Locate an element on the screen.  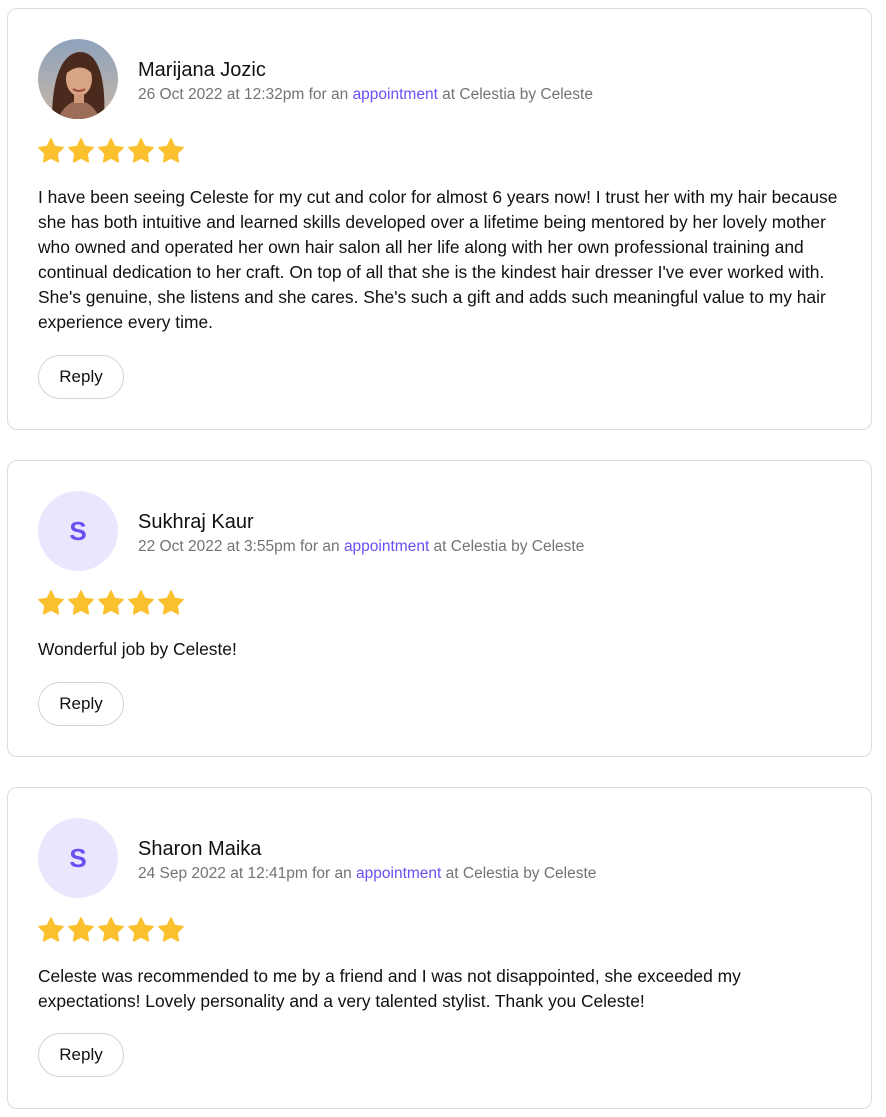
review-date: 26 Oct 2022 at 12:32pm is located at coordinates (221, 94).